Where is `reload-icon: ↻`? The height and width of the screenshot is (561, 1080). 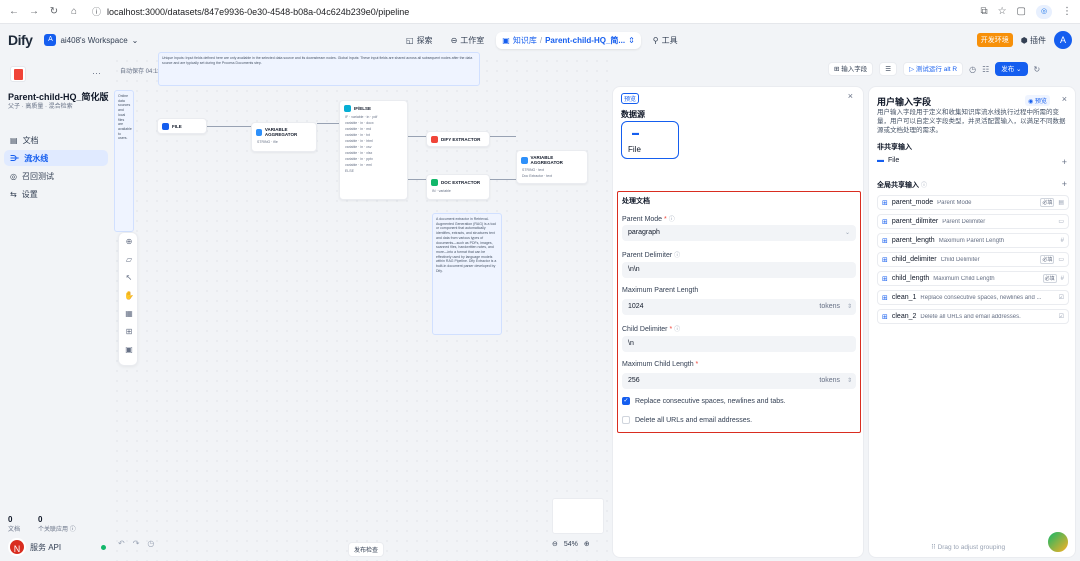 reload-icon: ↻ is located at coordinates (54, 12).